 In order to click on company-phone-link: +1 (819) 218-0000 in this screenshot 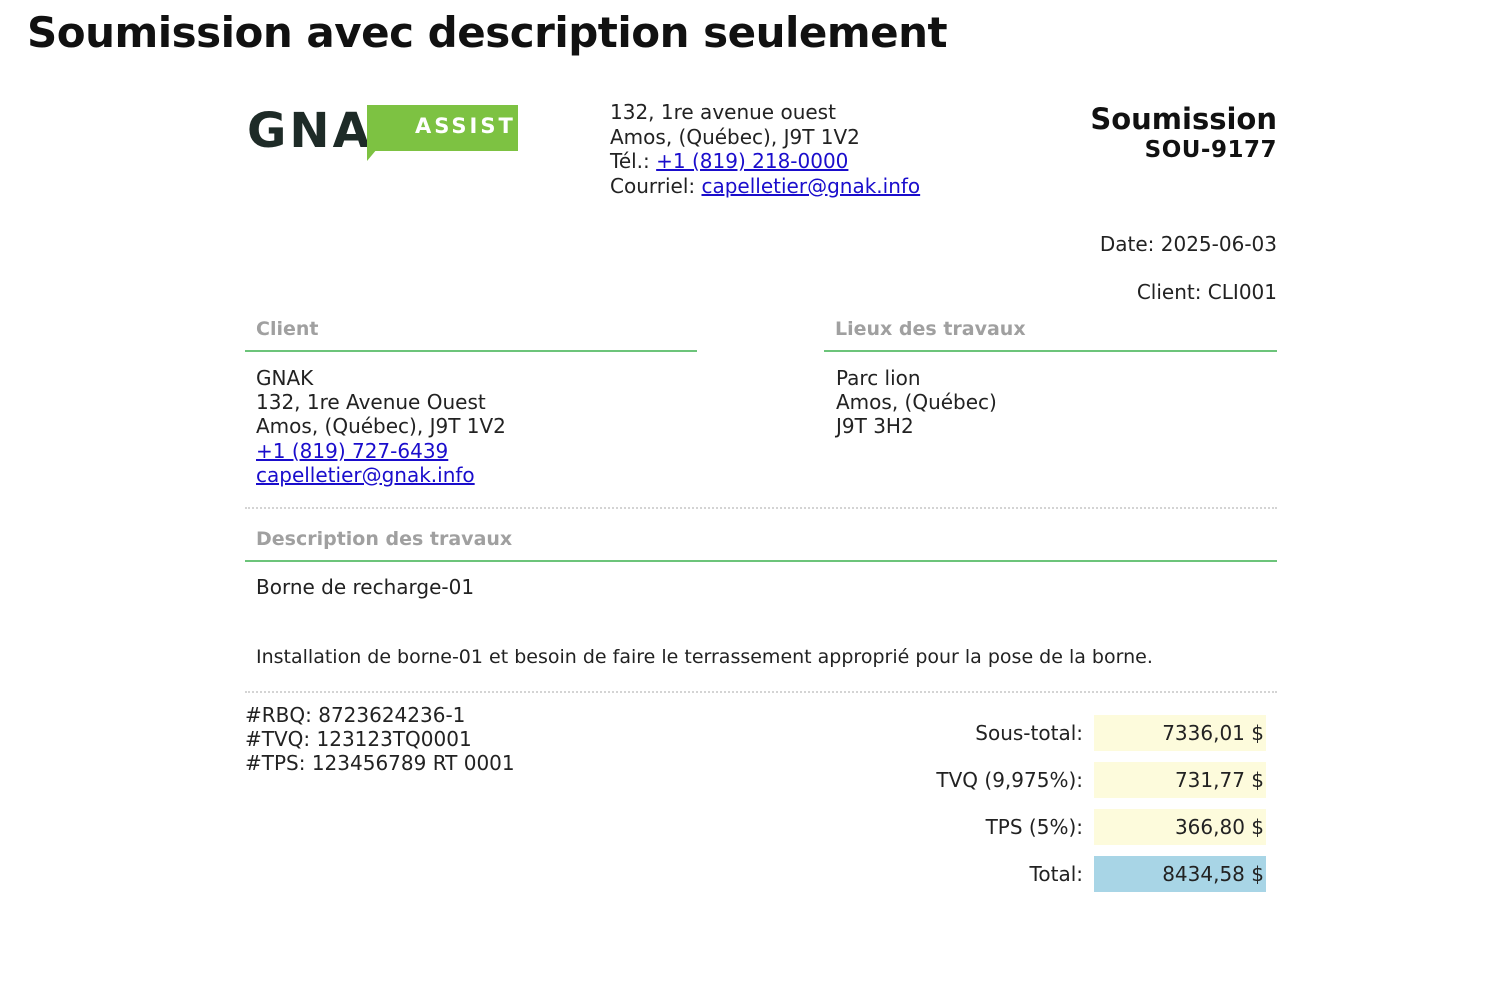, I will do `click(752, 161)`.